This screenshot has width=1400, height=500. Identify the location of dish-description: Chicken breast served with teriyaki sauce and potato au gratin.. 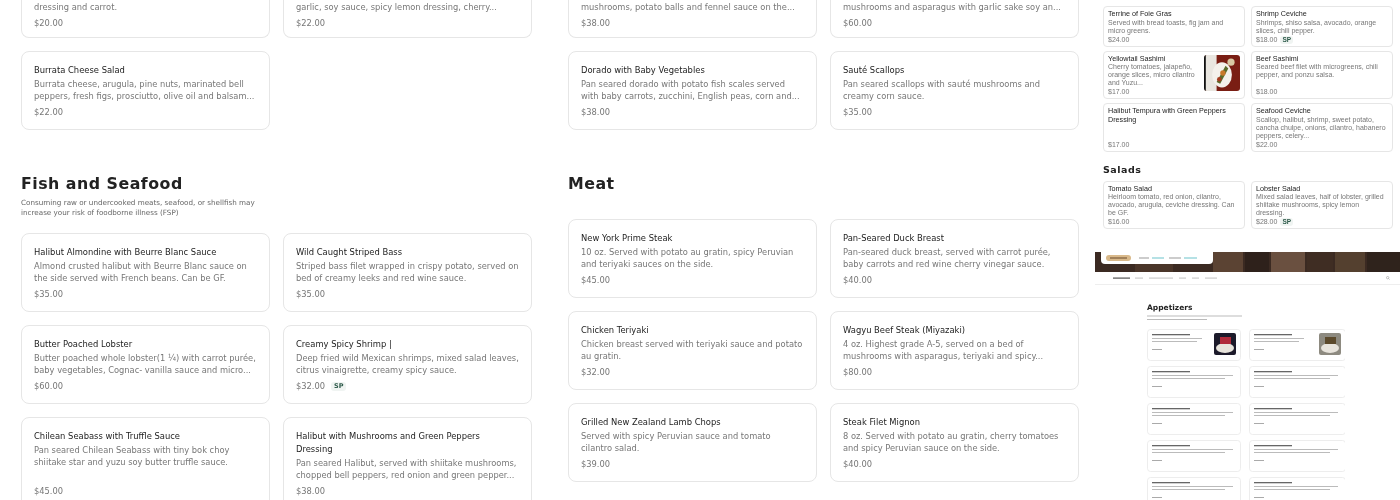
(692, 350).